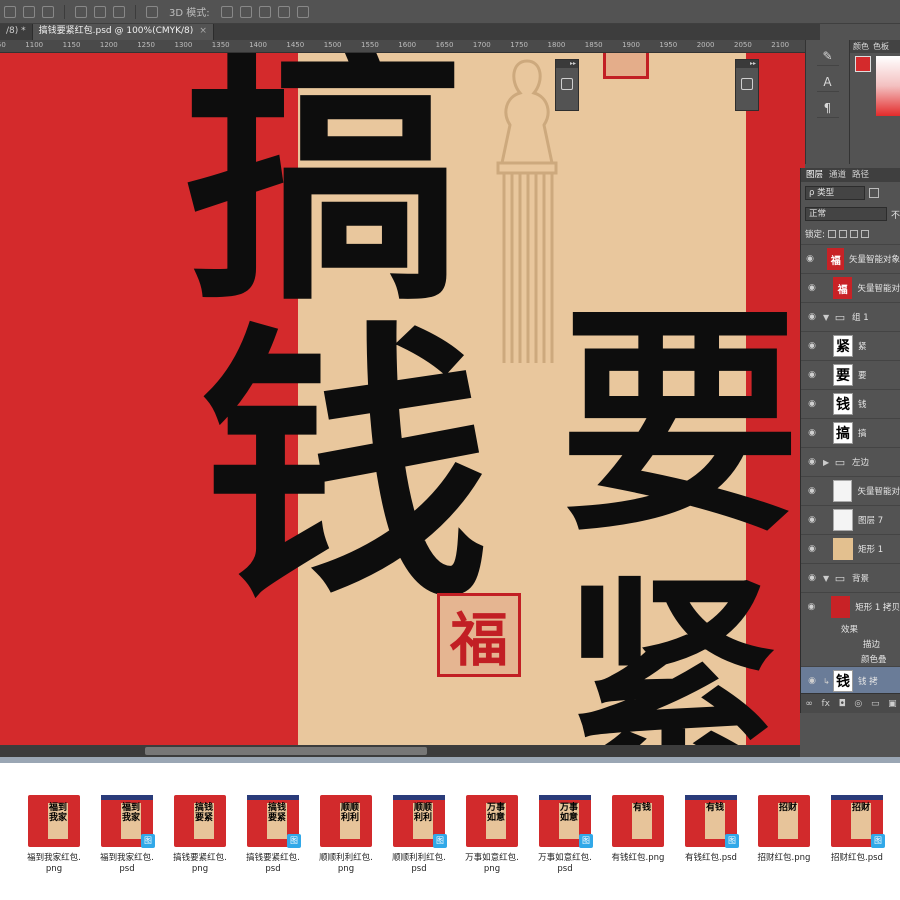  Describe the element at coordinates (850, 287) in the screenshot. I see `layer-row: ◉ 福 矢量智能对` at that location.